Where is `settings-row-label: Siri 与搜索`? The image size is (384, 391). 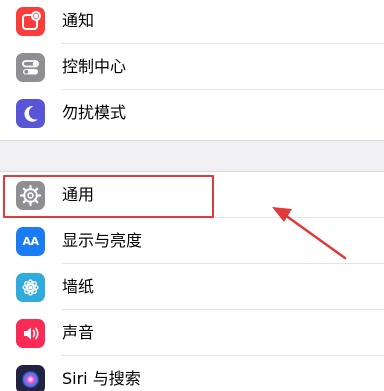
settings-row-label: Siri 与搜索 is located at coordinates (101, 378).